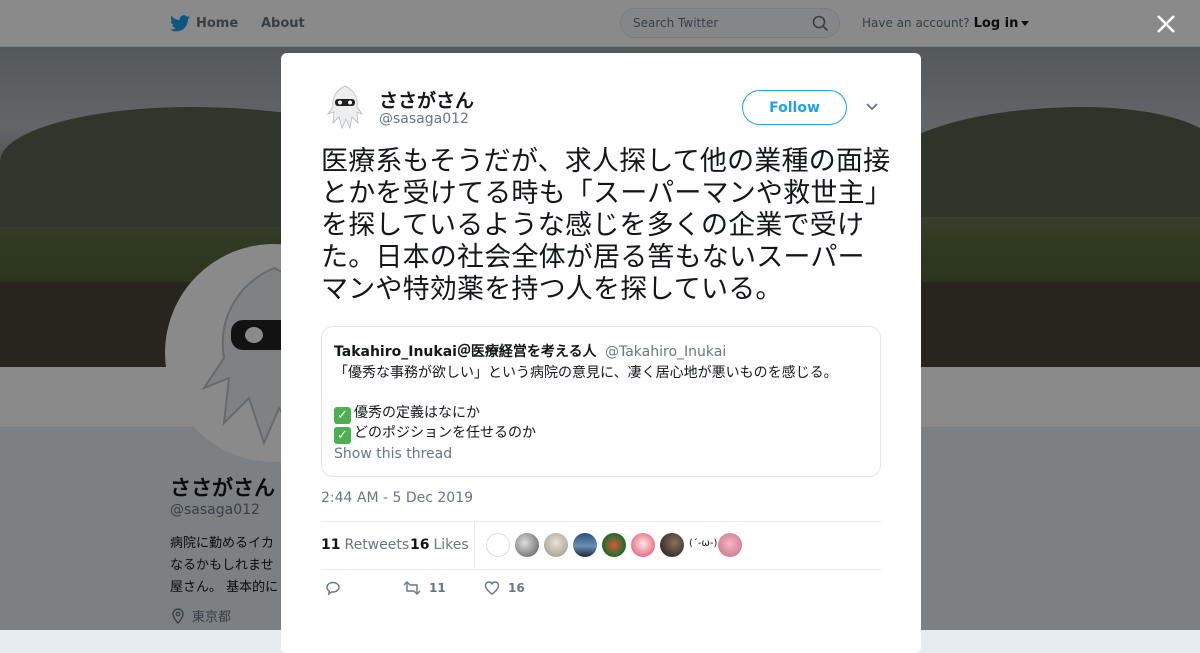 This screenshot has width=1200, height=653. Describe the element at coordinates (492, 588) in the screenshot. I see `heart-icon` at that location.